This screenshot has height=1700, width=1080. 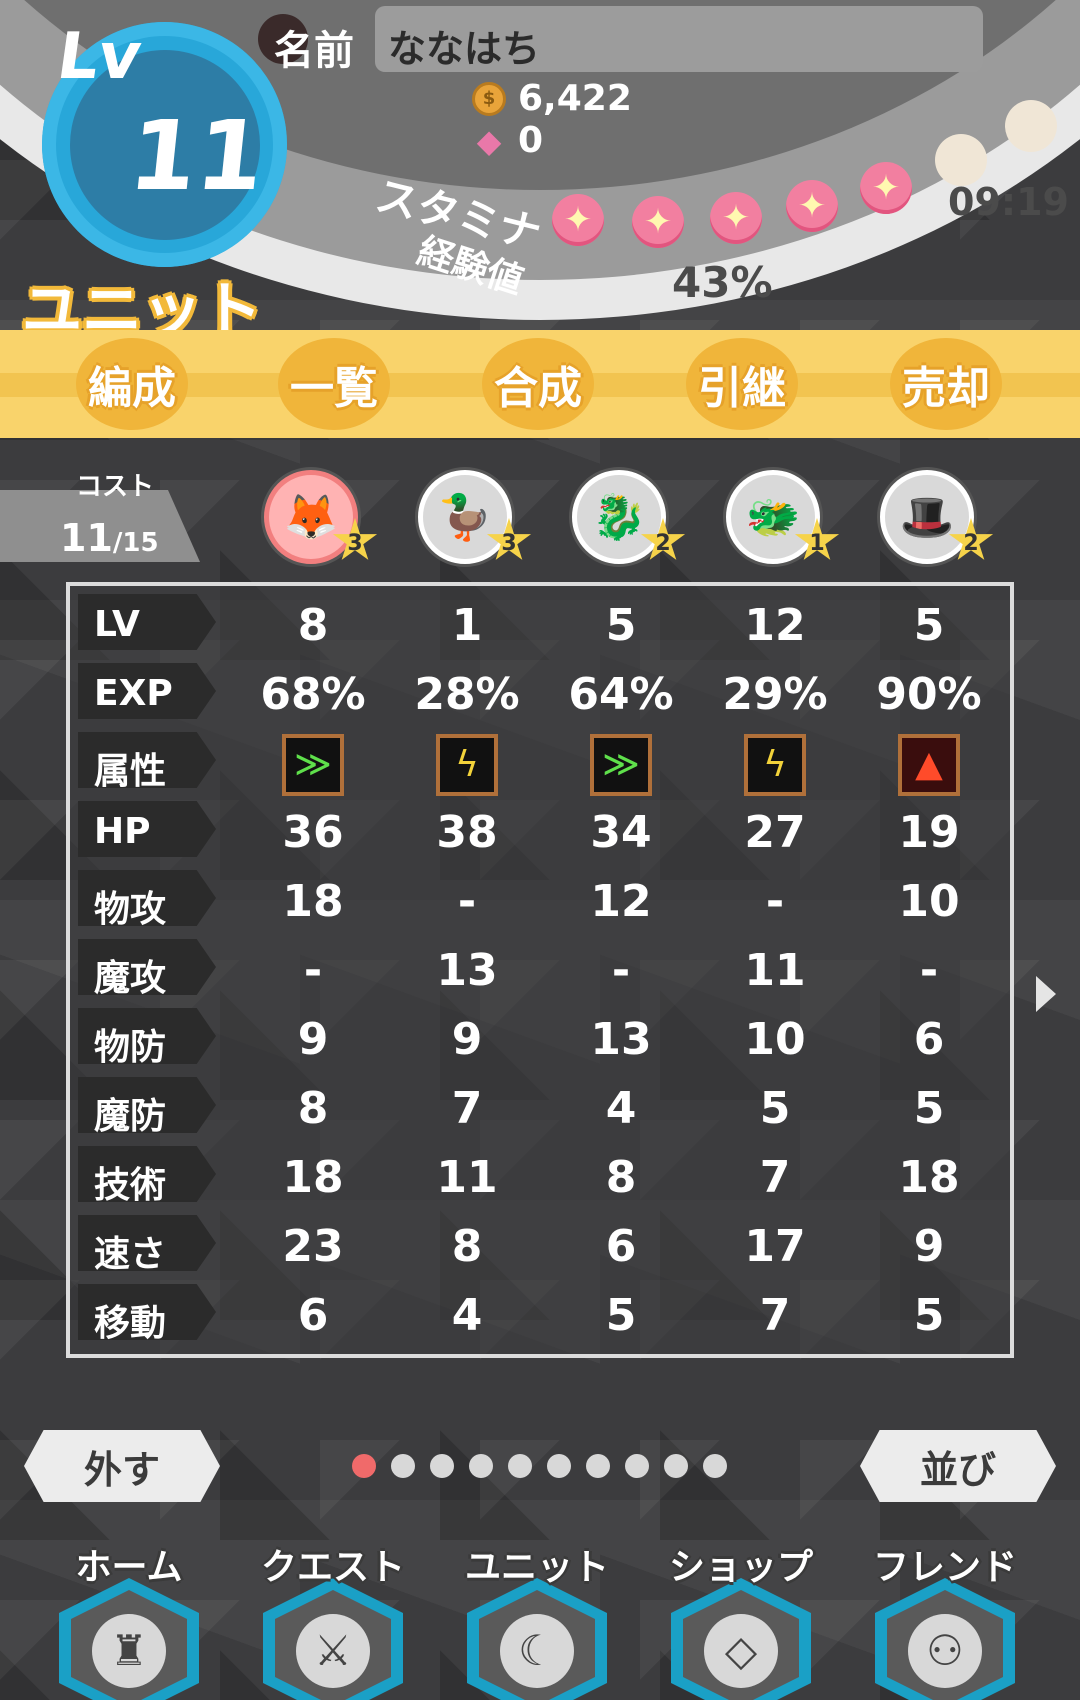 I want to click on nav-friend: ⚇ フレンド, so click(x=945, y=1614).